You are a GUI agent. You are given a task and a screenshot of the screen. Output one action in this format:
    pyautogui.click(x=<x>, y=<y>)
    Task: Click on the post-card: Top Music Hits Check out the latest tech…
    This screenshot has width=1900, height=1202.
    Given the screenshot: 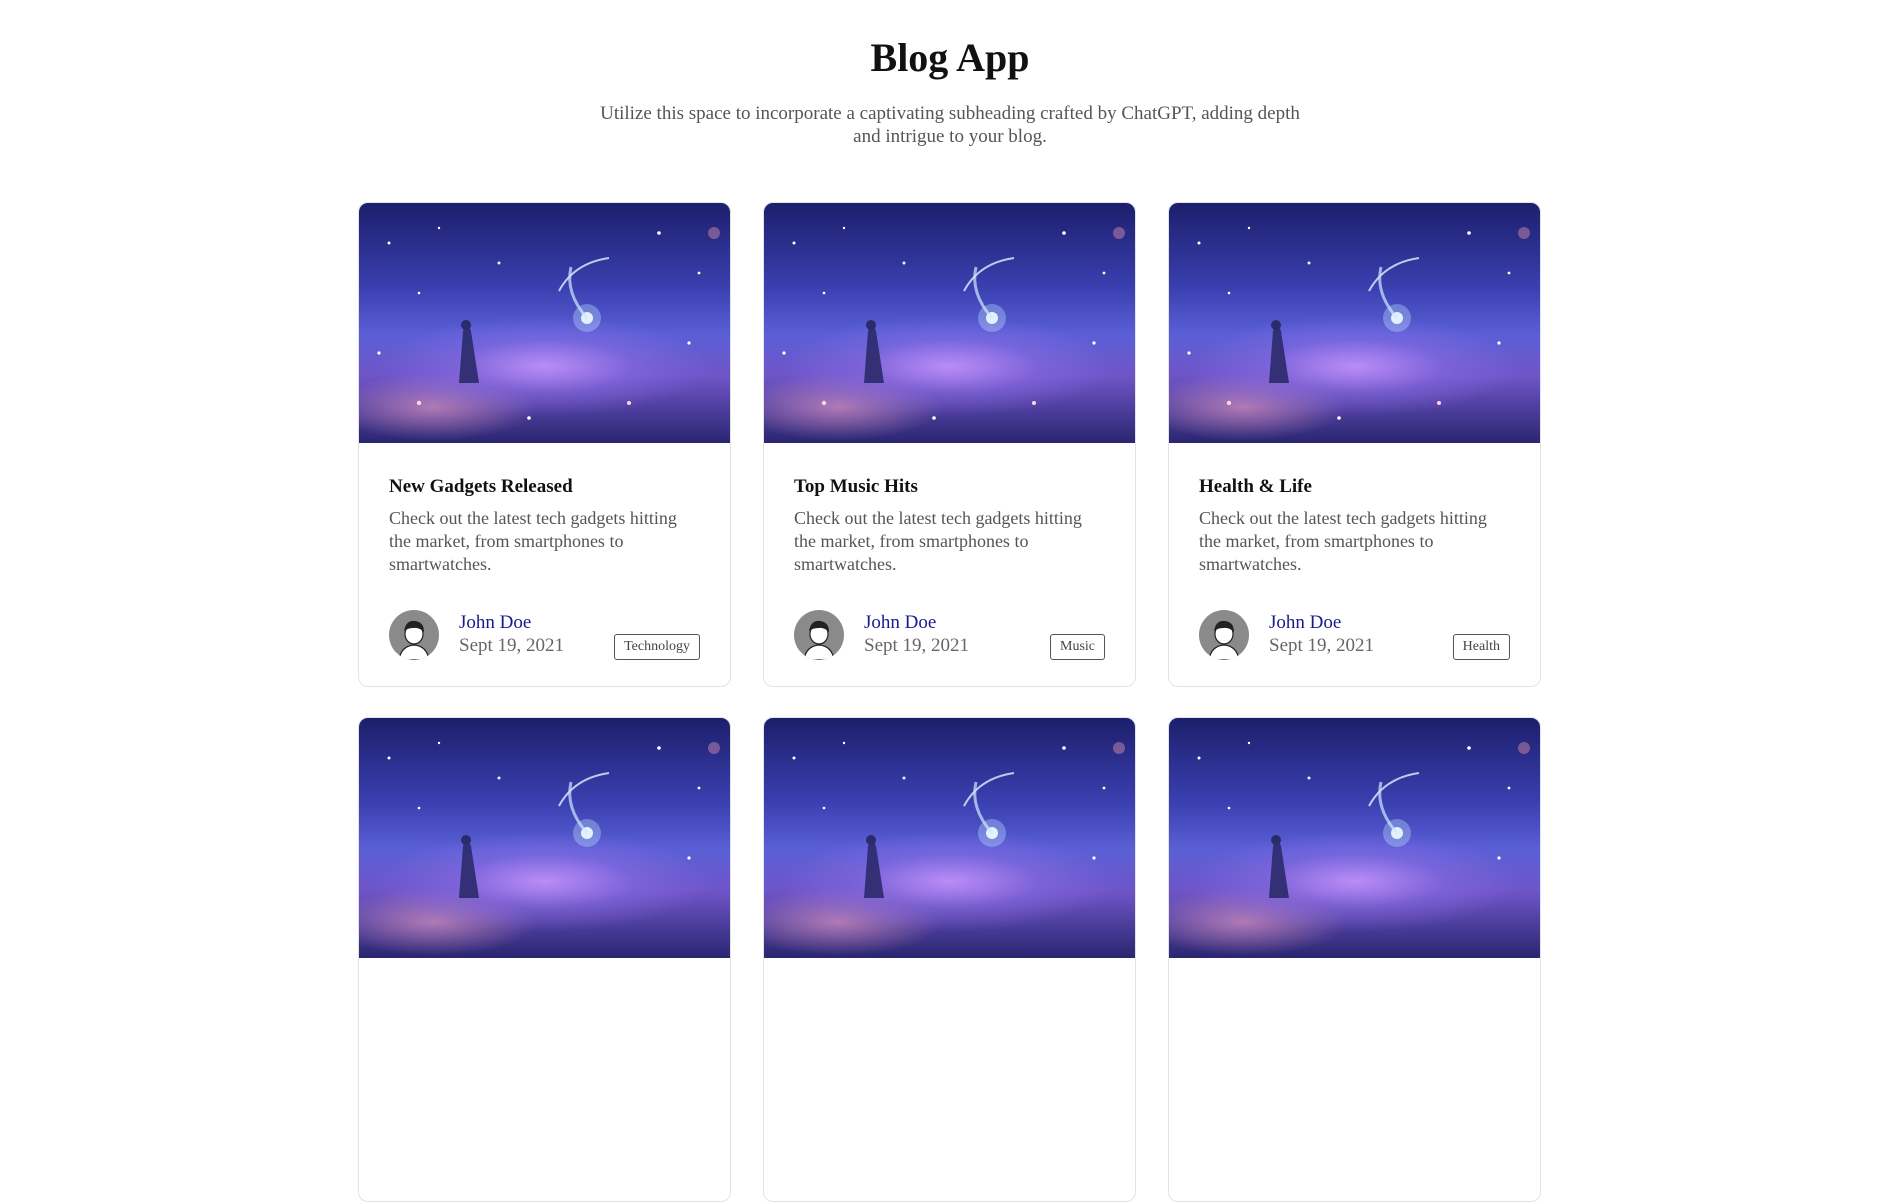 What is the action you would take?
    pyautogui.click(x=949, y=444)
    